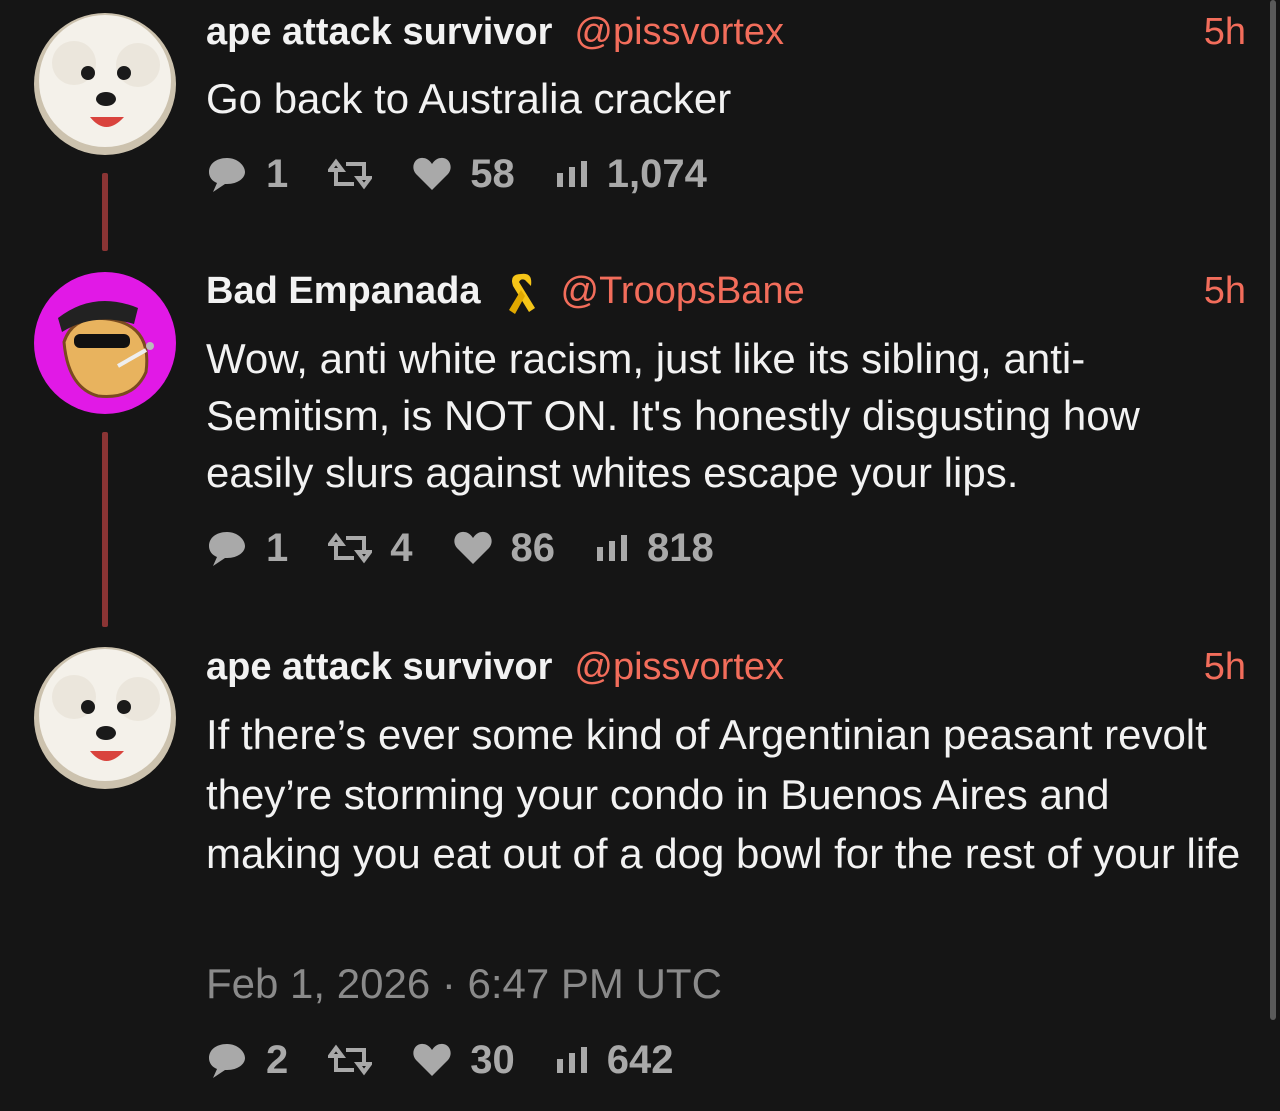 The width and height of the screenshot is (1280, 1111). Describe the element at coordinates (247, 1060) in the screenshot. I see `reply-button: 2` at that location.